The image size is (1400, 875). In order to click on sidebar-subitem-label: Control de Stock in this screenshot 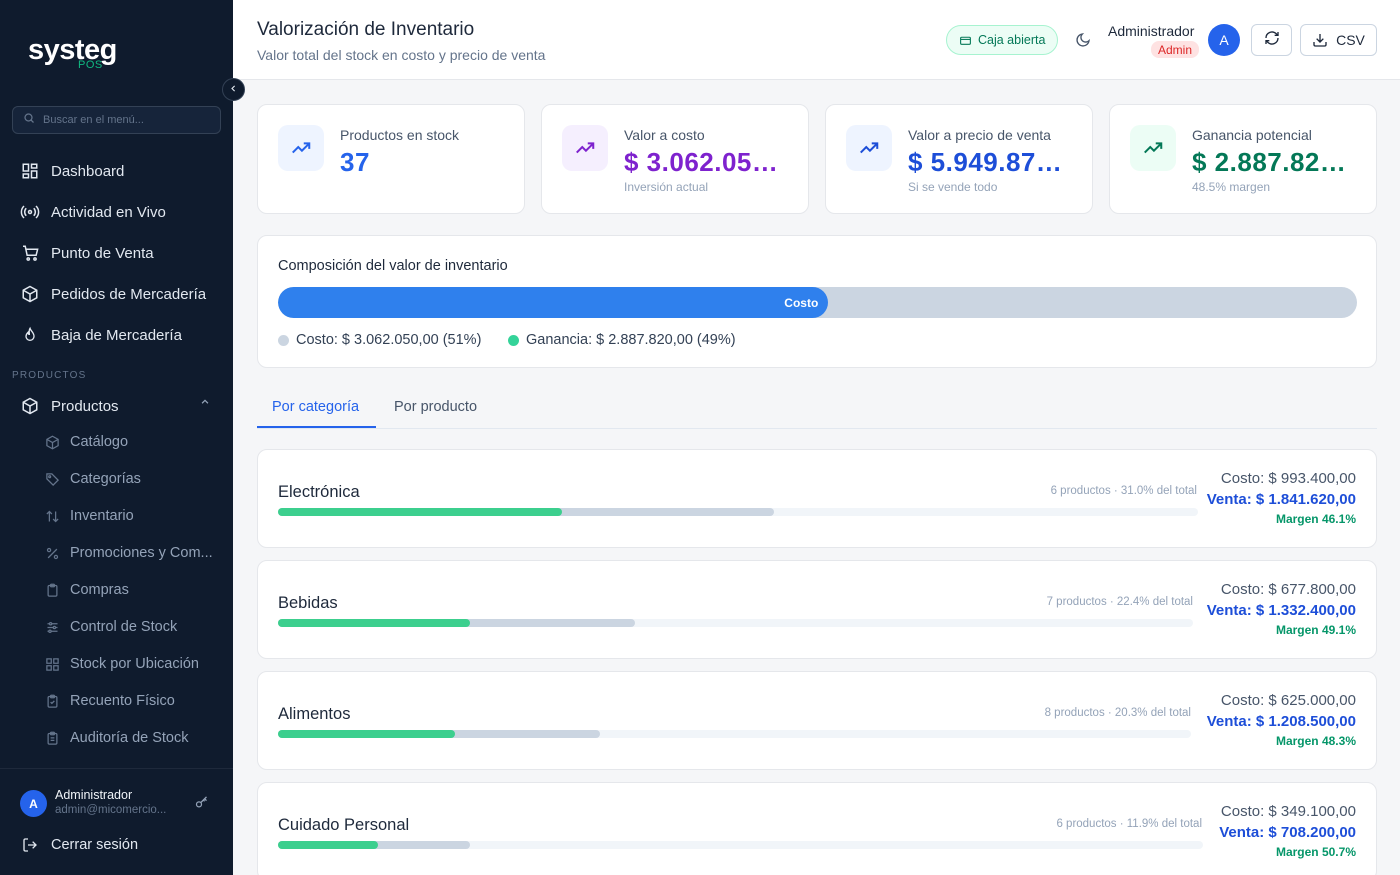, I will do `click(124, 627)`.